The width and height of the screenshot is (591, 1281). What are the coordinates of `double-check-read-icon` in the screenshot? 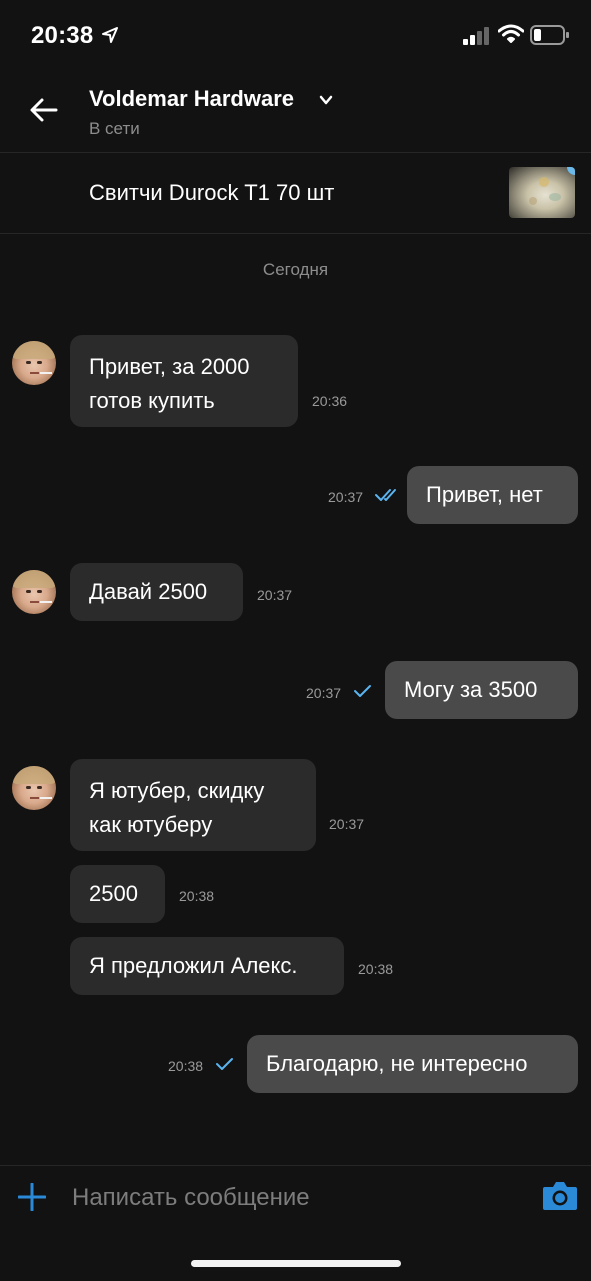 It's located at (385, 495).